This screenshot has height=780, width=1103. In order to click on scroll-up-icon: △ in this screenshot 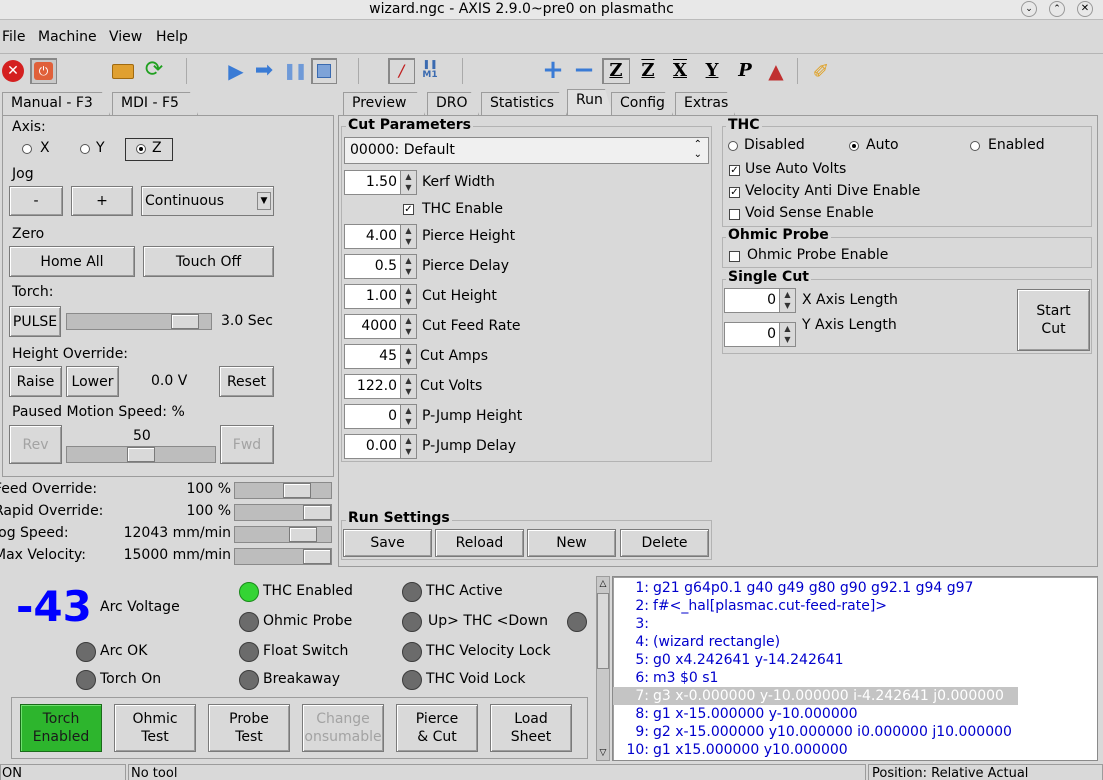, I will do `click(603, 584)`.